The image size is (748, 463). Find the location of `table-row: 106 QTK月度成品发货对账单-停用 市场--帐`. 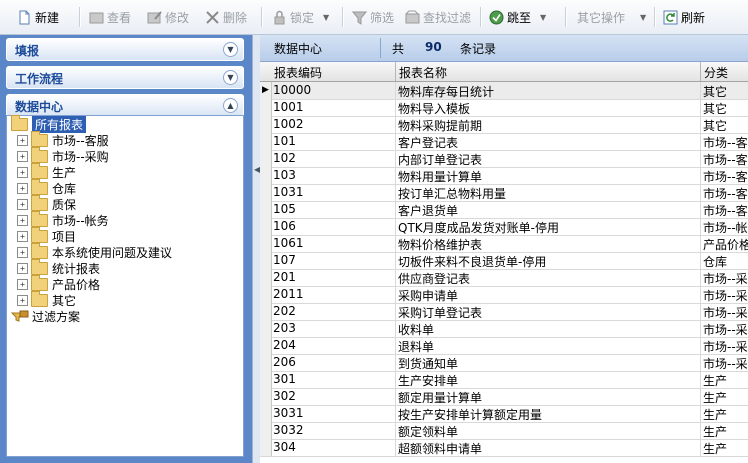

table-row: 106 QTK月度成品发货对账单-停用 市场--帐 is located at coordinates (504, 227).